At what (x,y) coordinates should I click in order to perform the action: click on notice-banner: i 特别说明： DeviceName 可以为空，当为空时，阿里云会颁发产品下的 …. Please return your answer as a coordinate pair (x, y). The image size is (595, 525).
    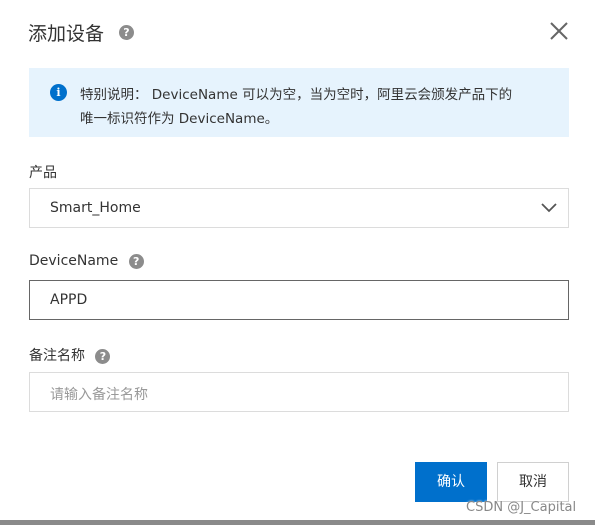
    Looking at the image, I should click on (299, 102).